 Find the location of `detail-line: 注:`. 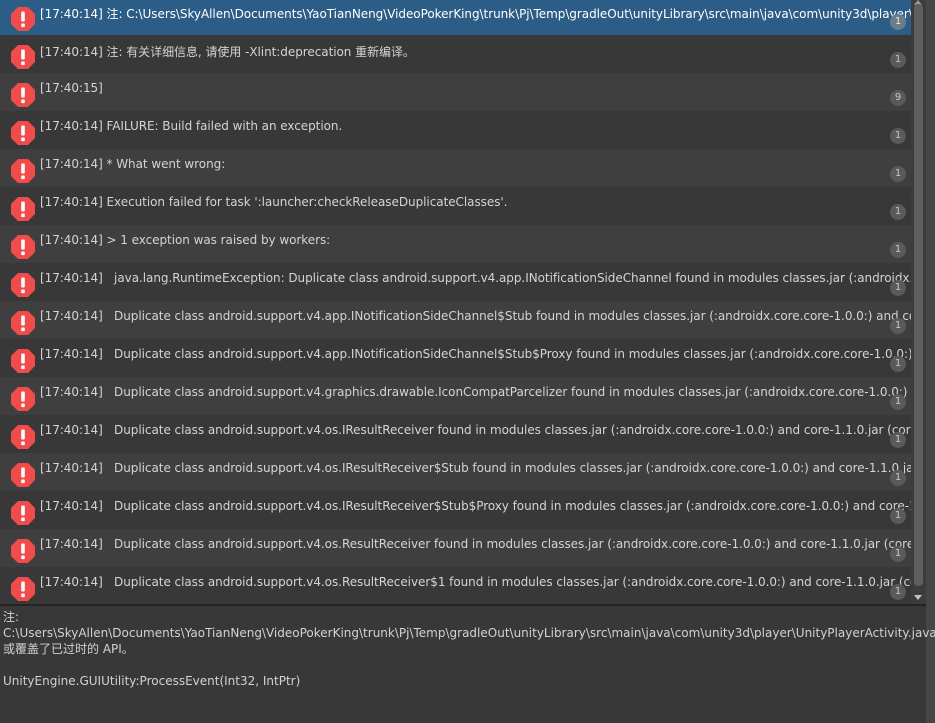

detail-line: 注: is located at coordinates (11, 617).